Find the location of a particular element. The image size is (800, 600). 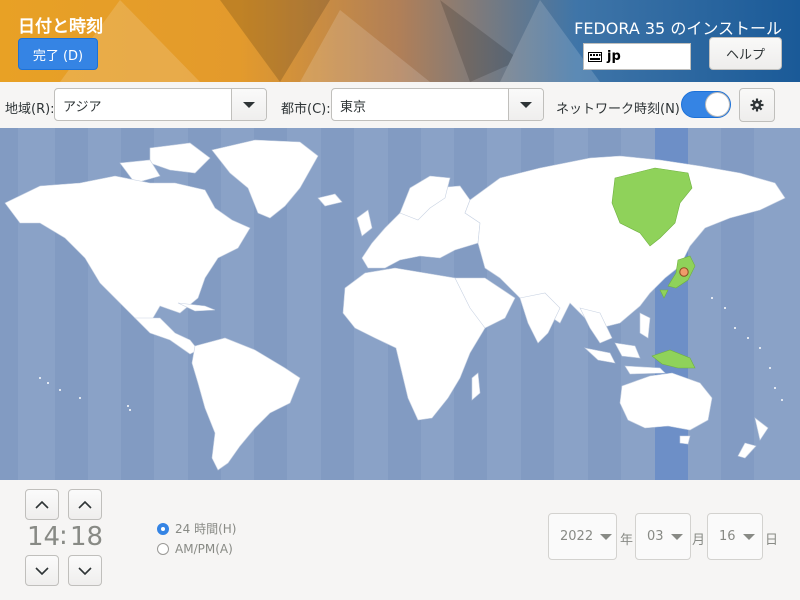

network-time-switch is located at coordinates (706, 104).